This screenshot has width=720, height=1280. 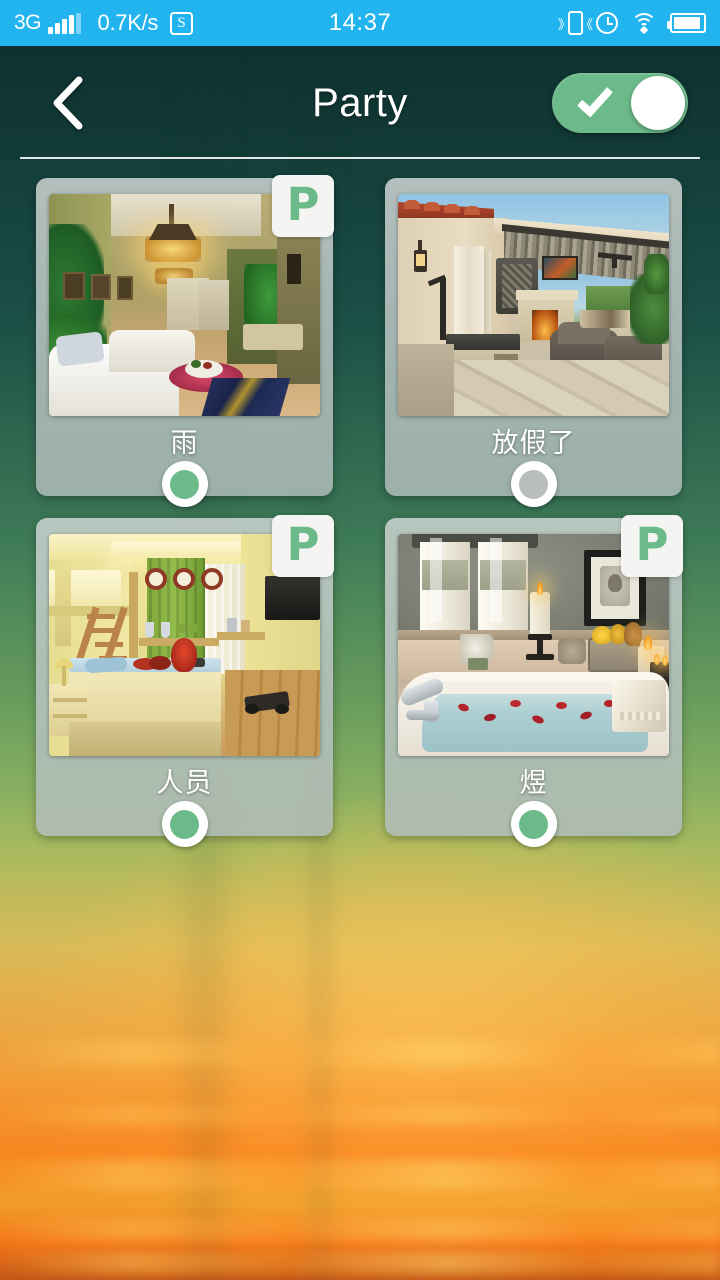 What do you see at coordinates (184, 443) in the screenshot?
I see `scene-label: 雨` at bounding box center [184, 443].